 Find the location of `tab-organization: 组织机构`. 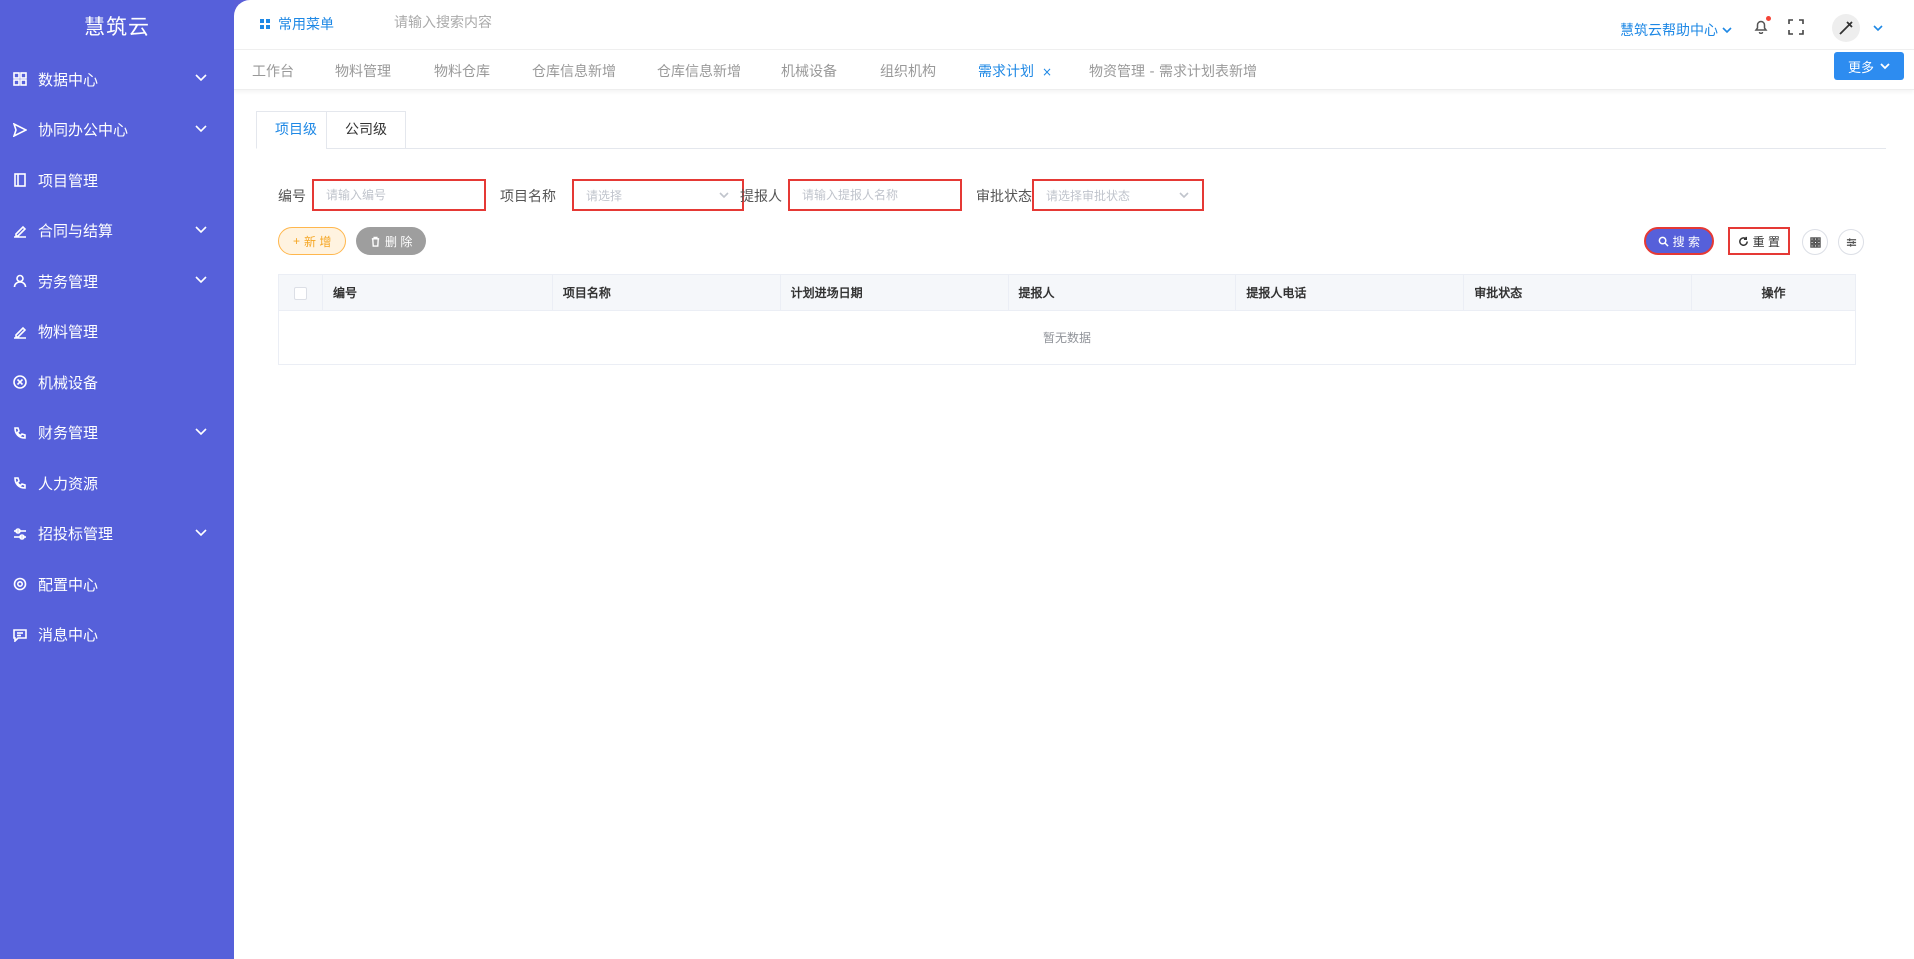

tab-organization: 组织机构 is located at coordinates (908, 71).